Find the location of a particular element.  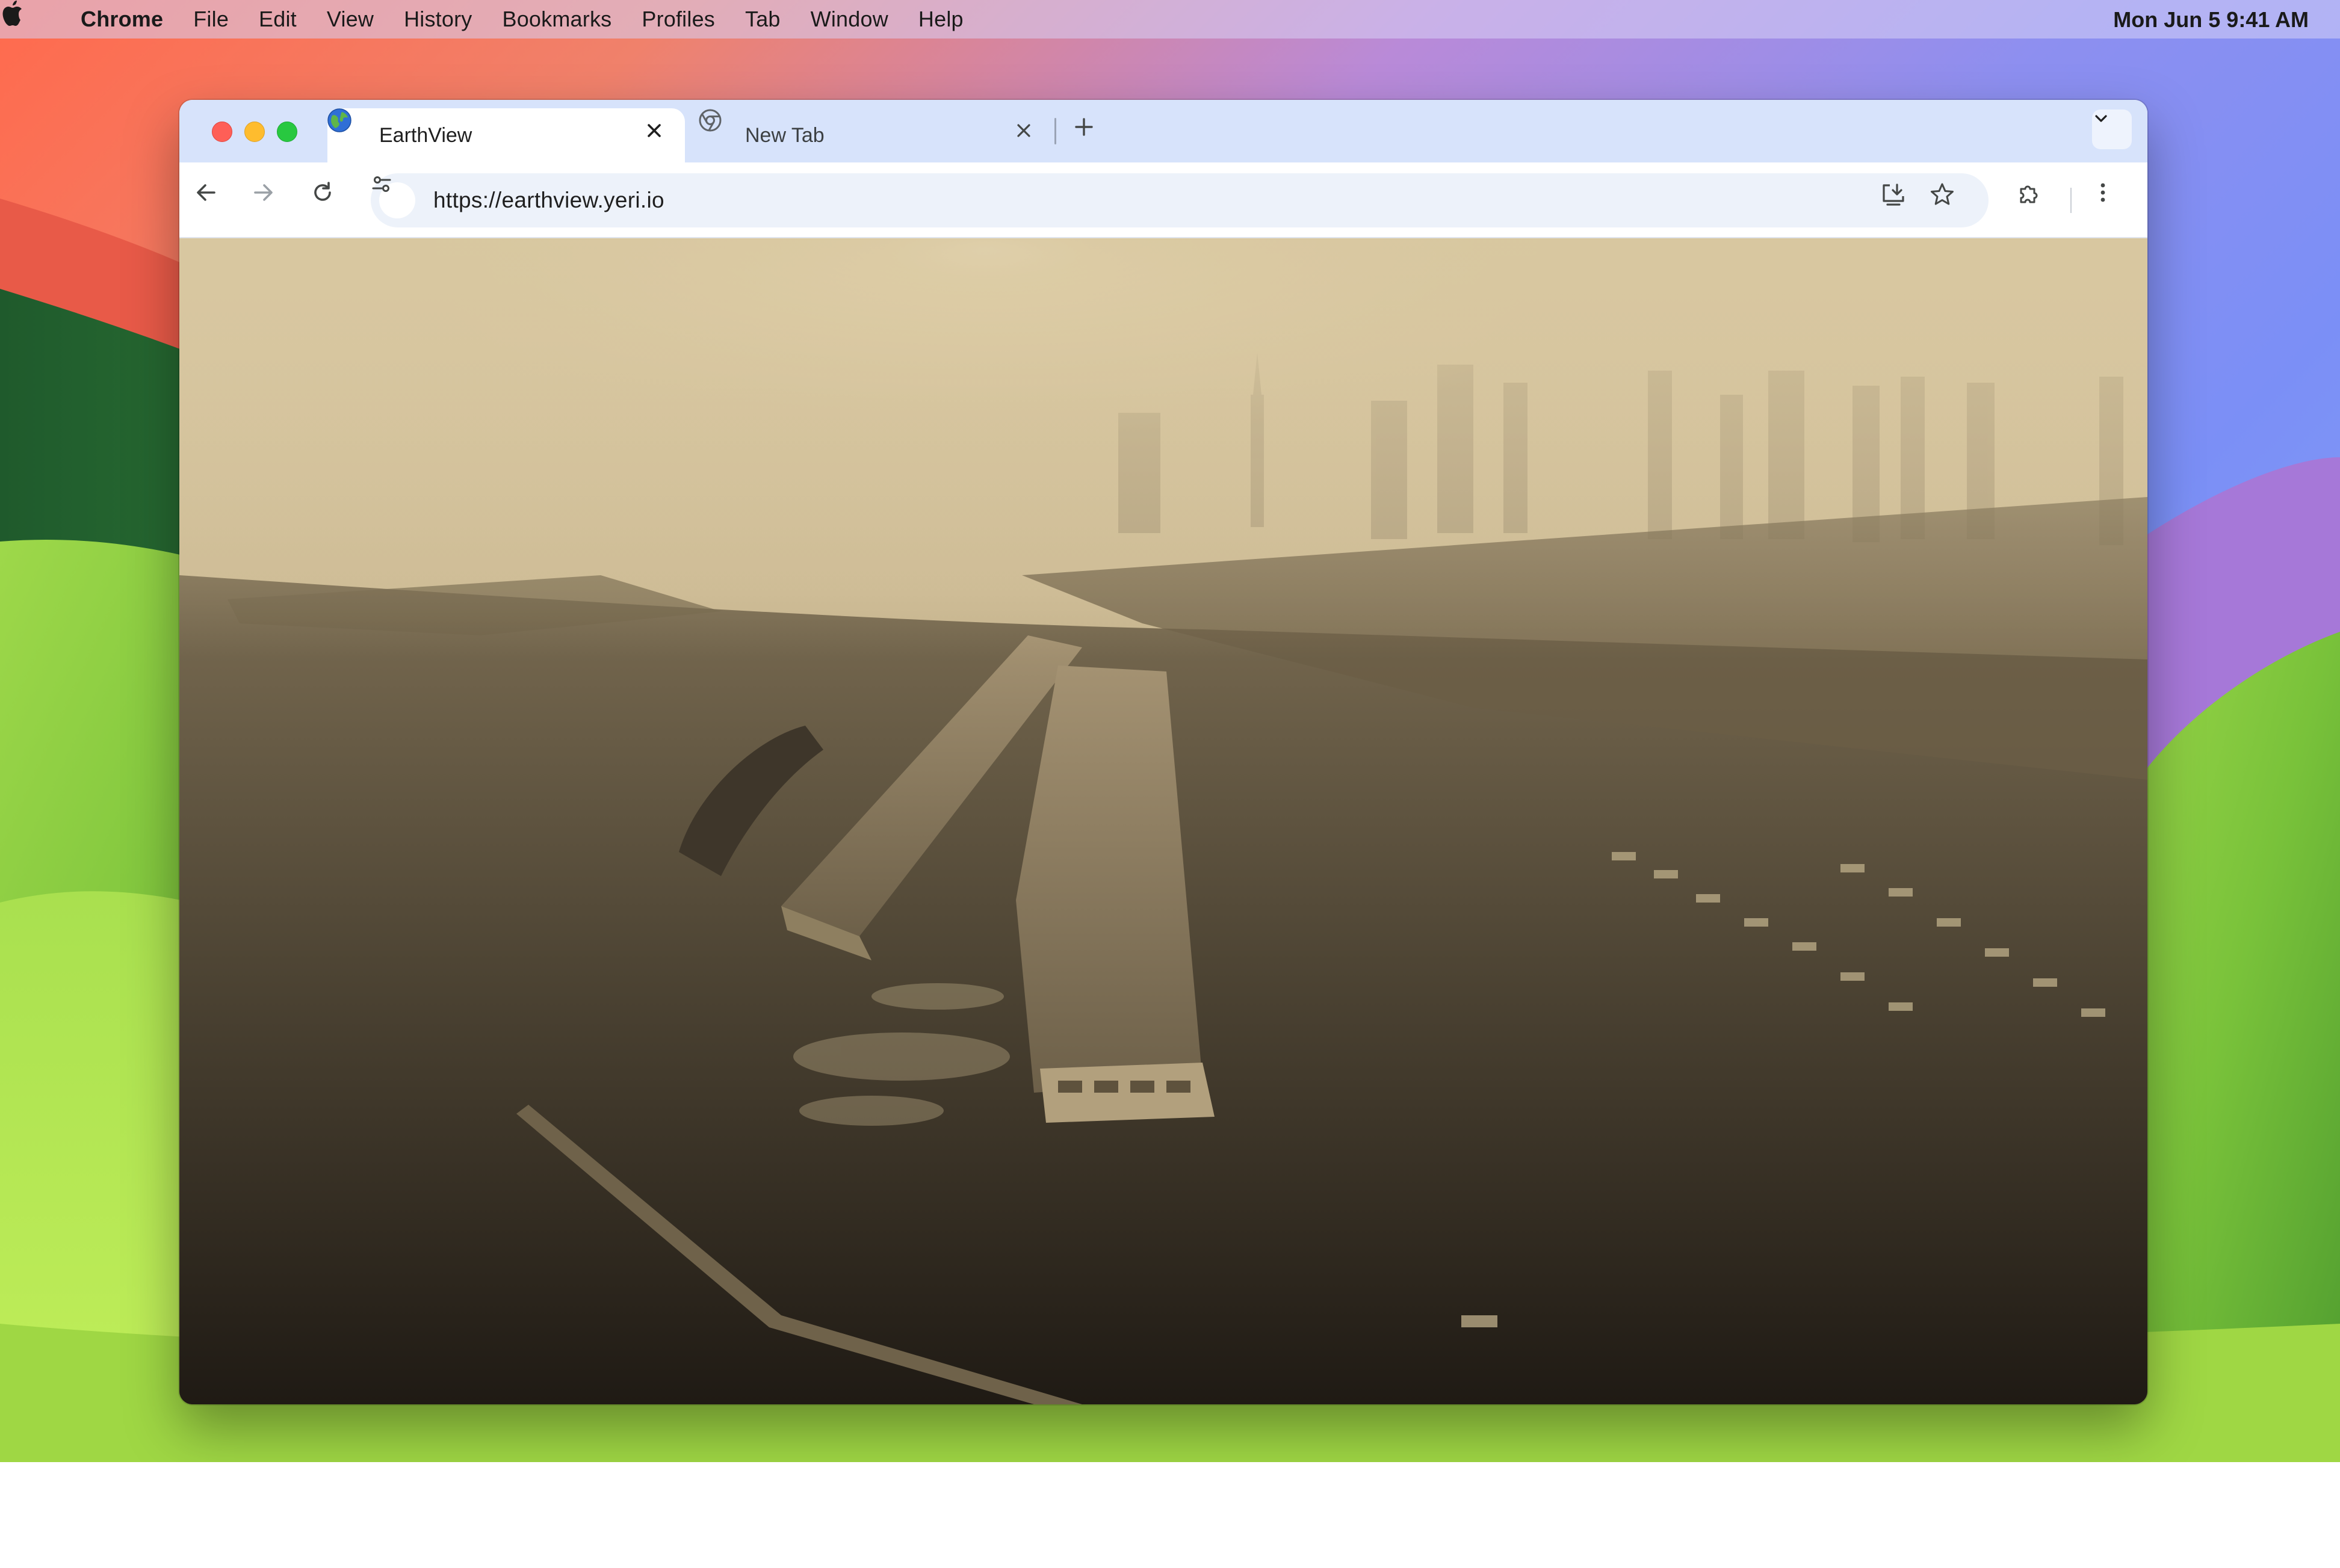

tab-strip: EarthView New Tab is located at coordinates (1163, 131).